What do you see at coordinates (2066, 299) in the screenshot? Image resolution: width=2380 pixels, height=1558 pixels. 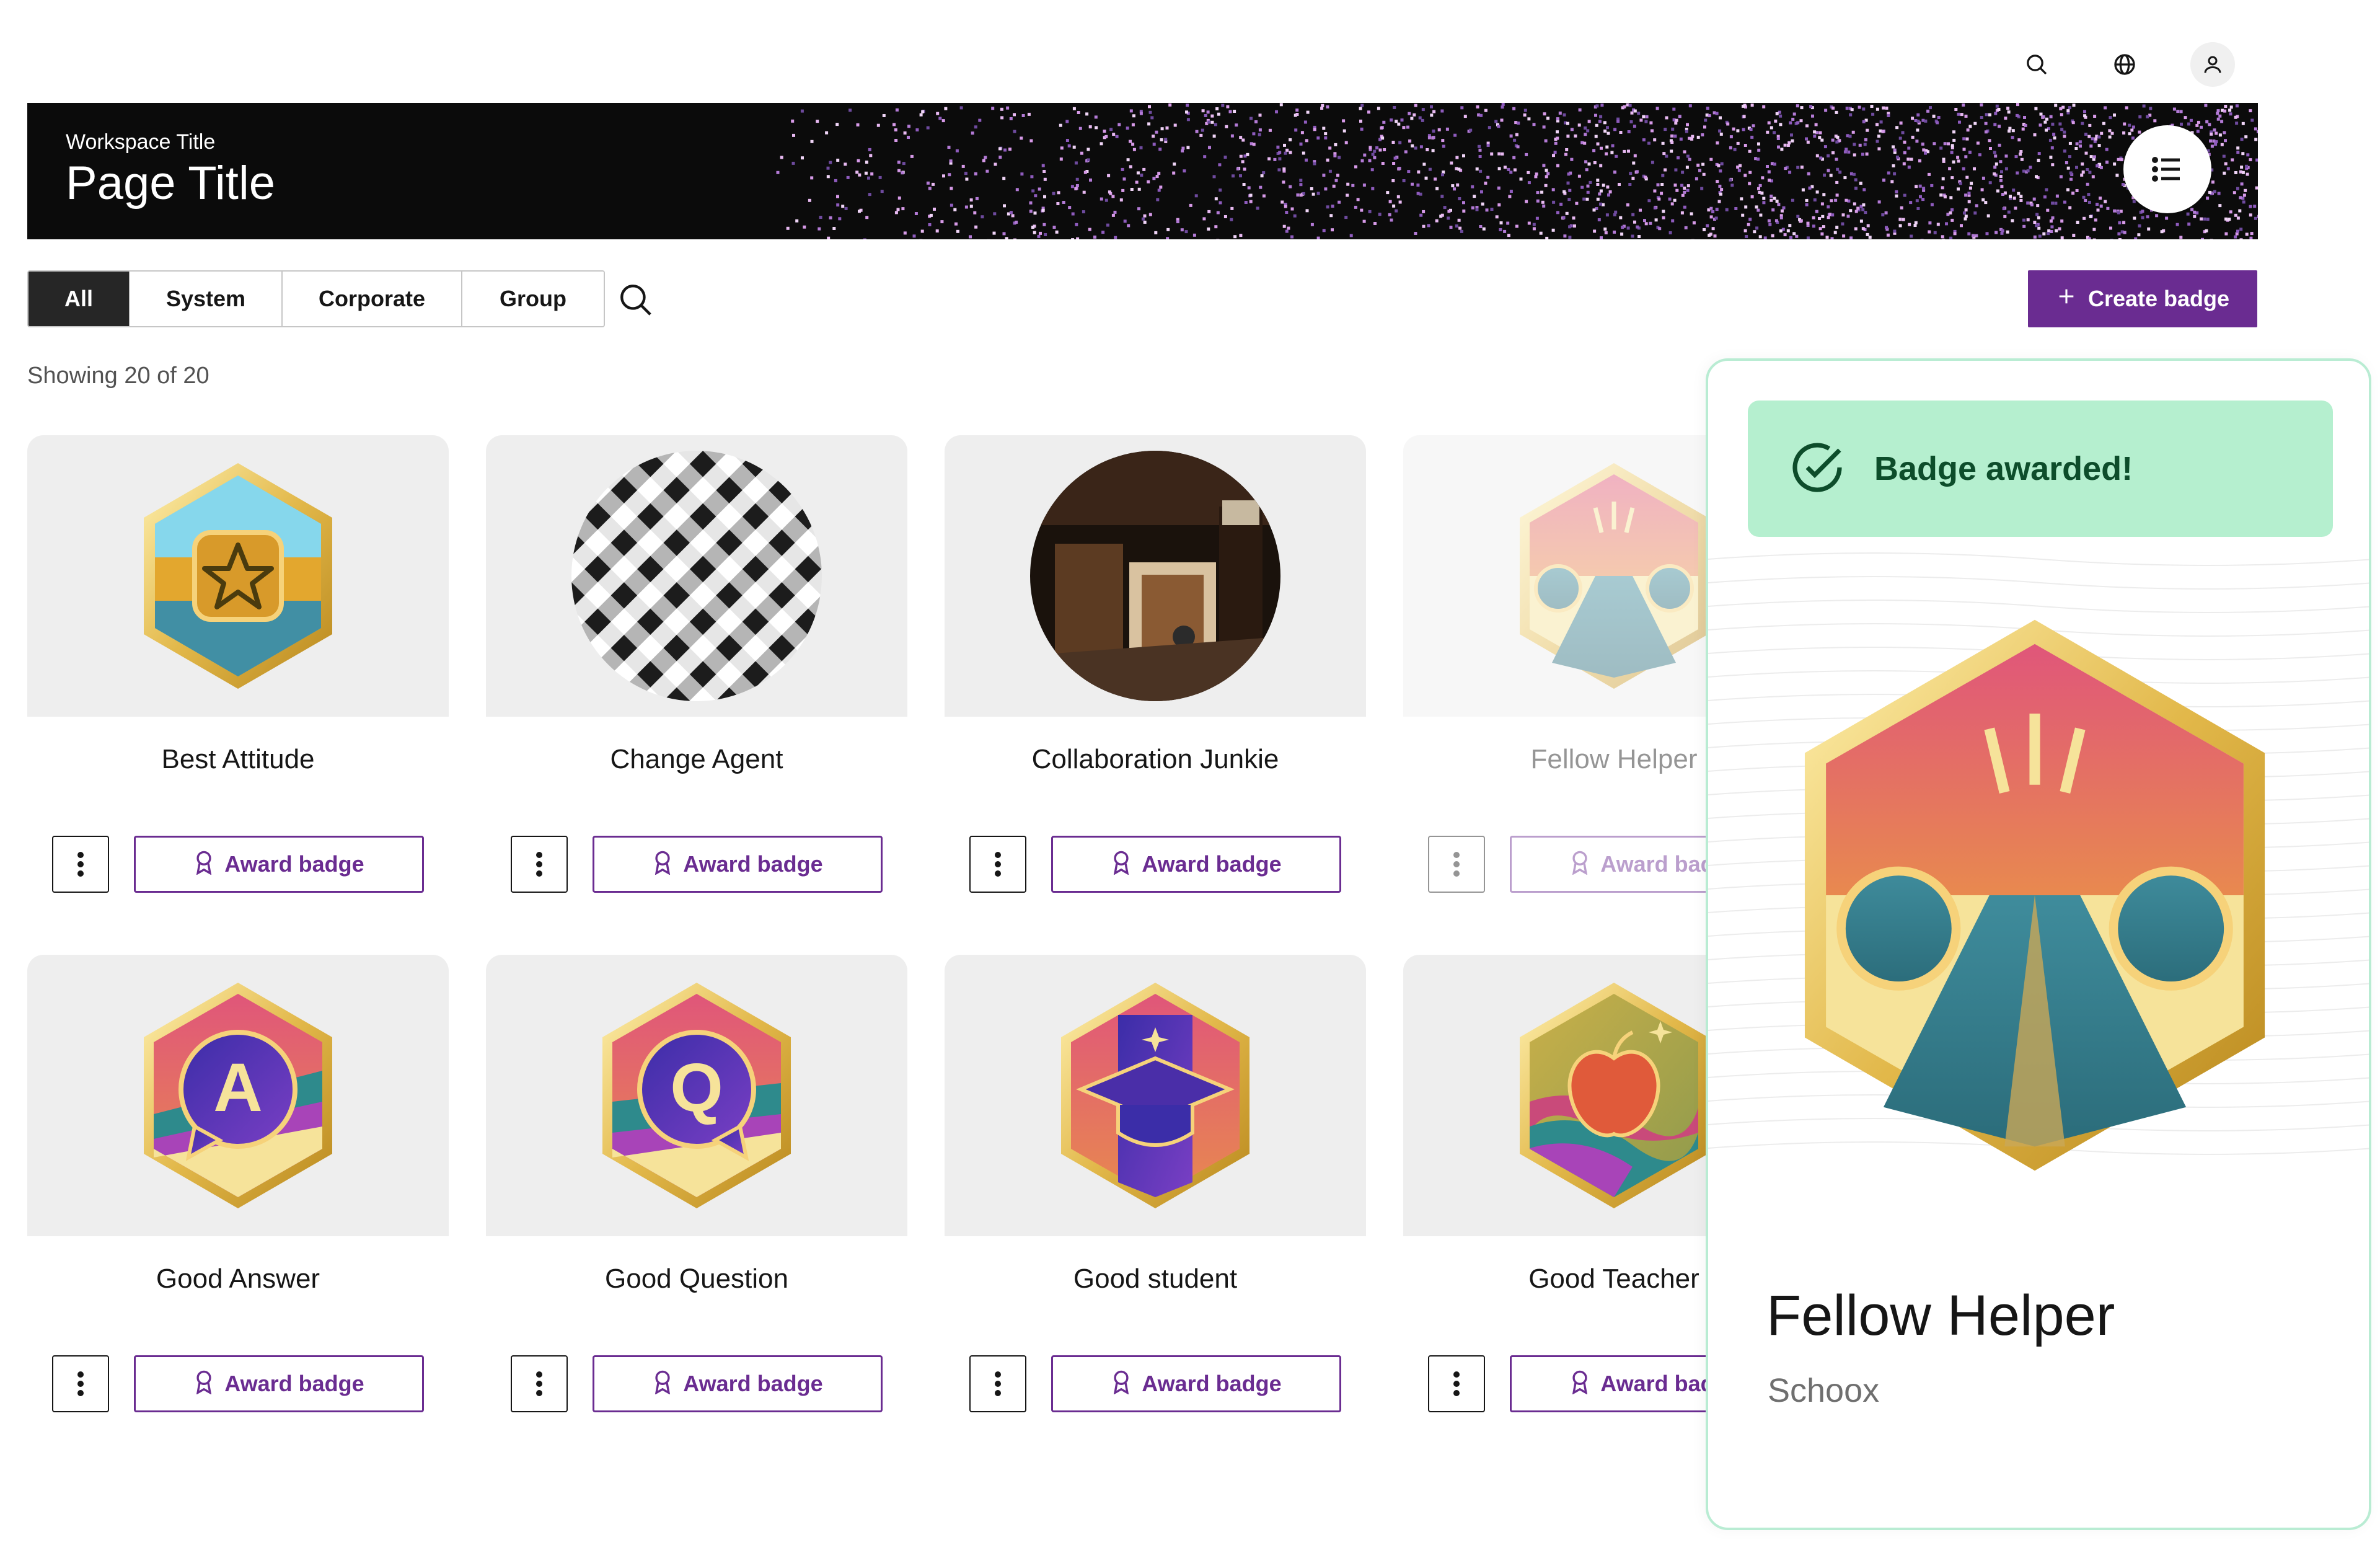 I see `plus-icon` at bounding box center [2066, 299].